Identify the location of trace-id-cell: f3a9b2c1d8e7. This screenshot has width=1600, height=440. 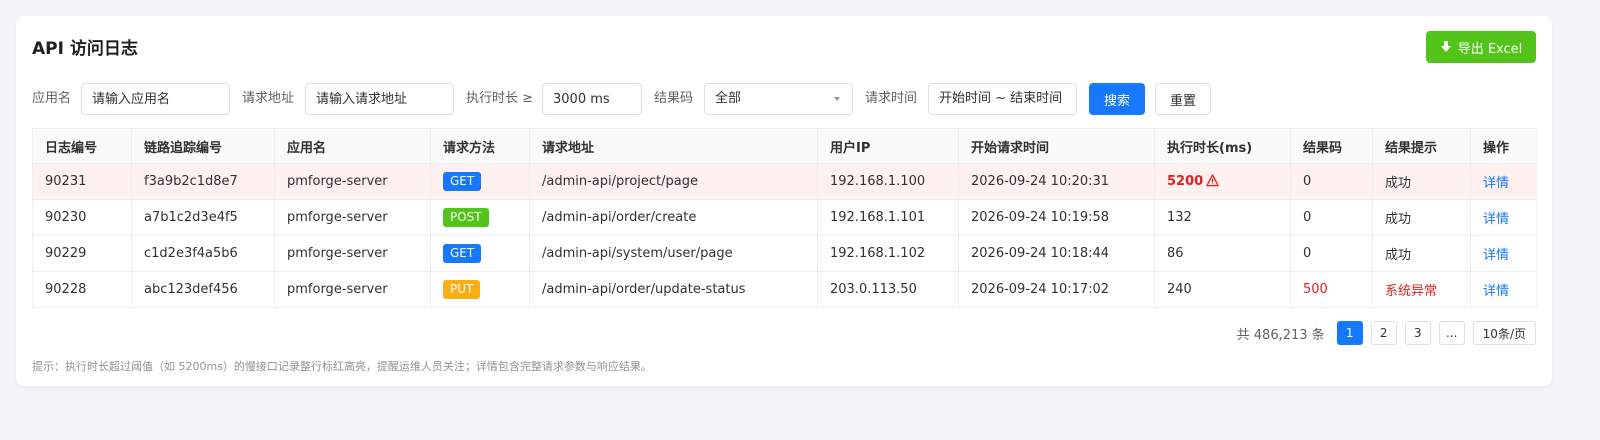
(191, 181).